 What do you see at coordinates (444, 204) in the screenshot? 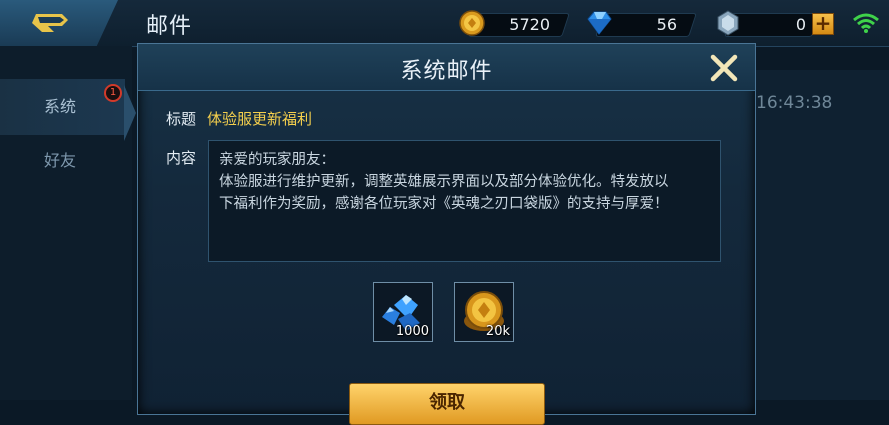
I see `content-line: 下福利作为奖励，感谢各位玩家对《英魂之刃口袋版》的支持与厚爱！` at bounding box center [444, 204].